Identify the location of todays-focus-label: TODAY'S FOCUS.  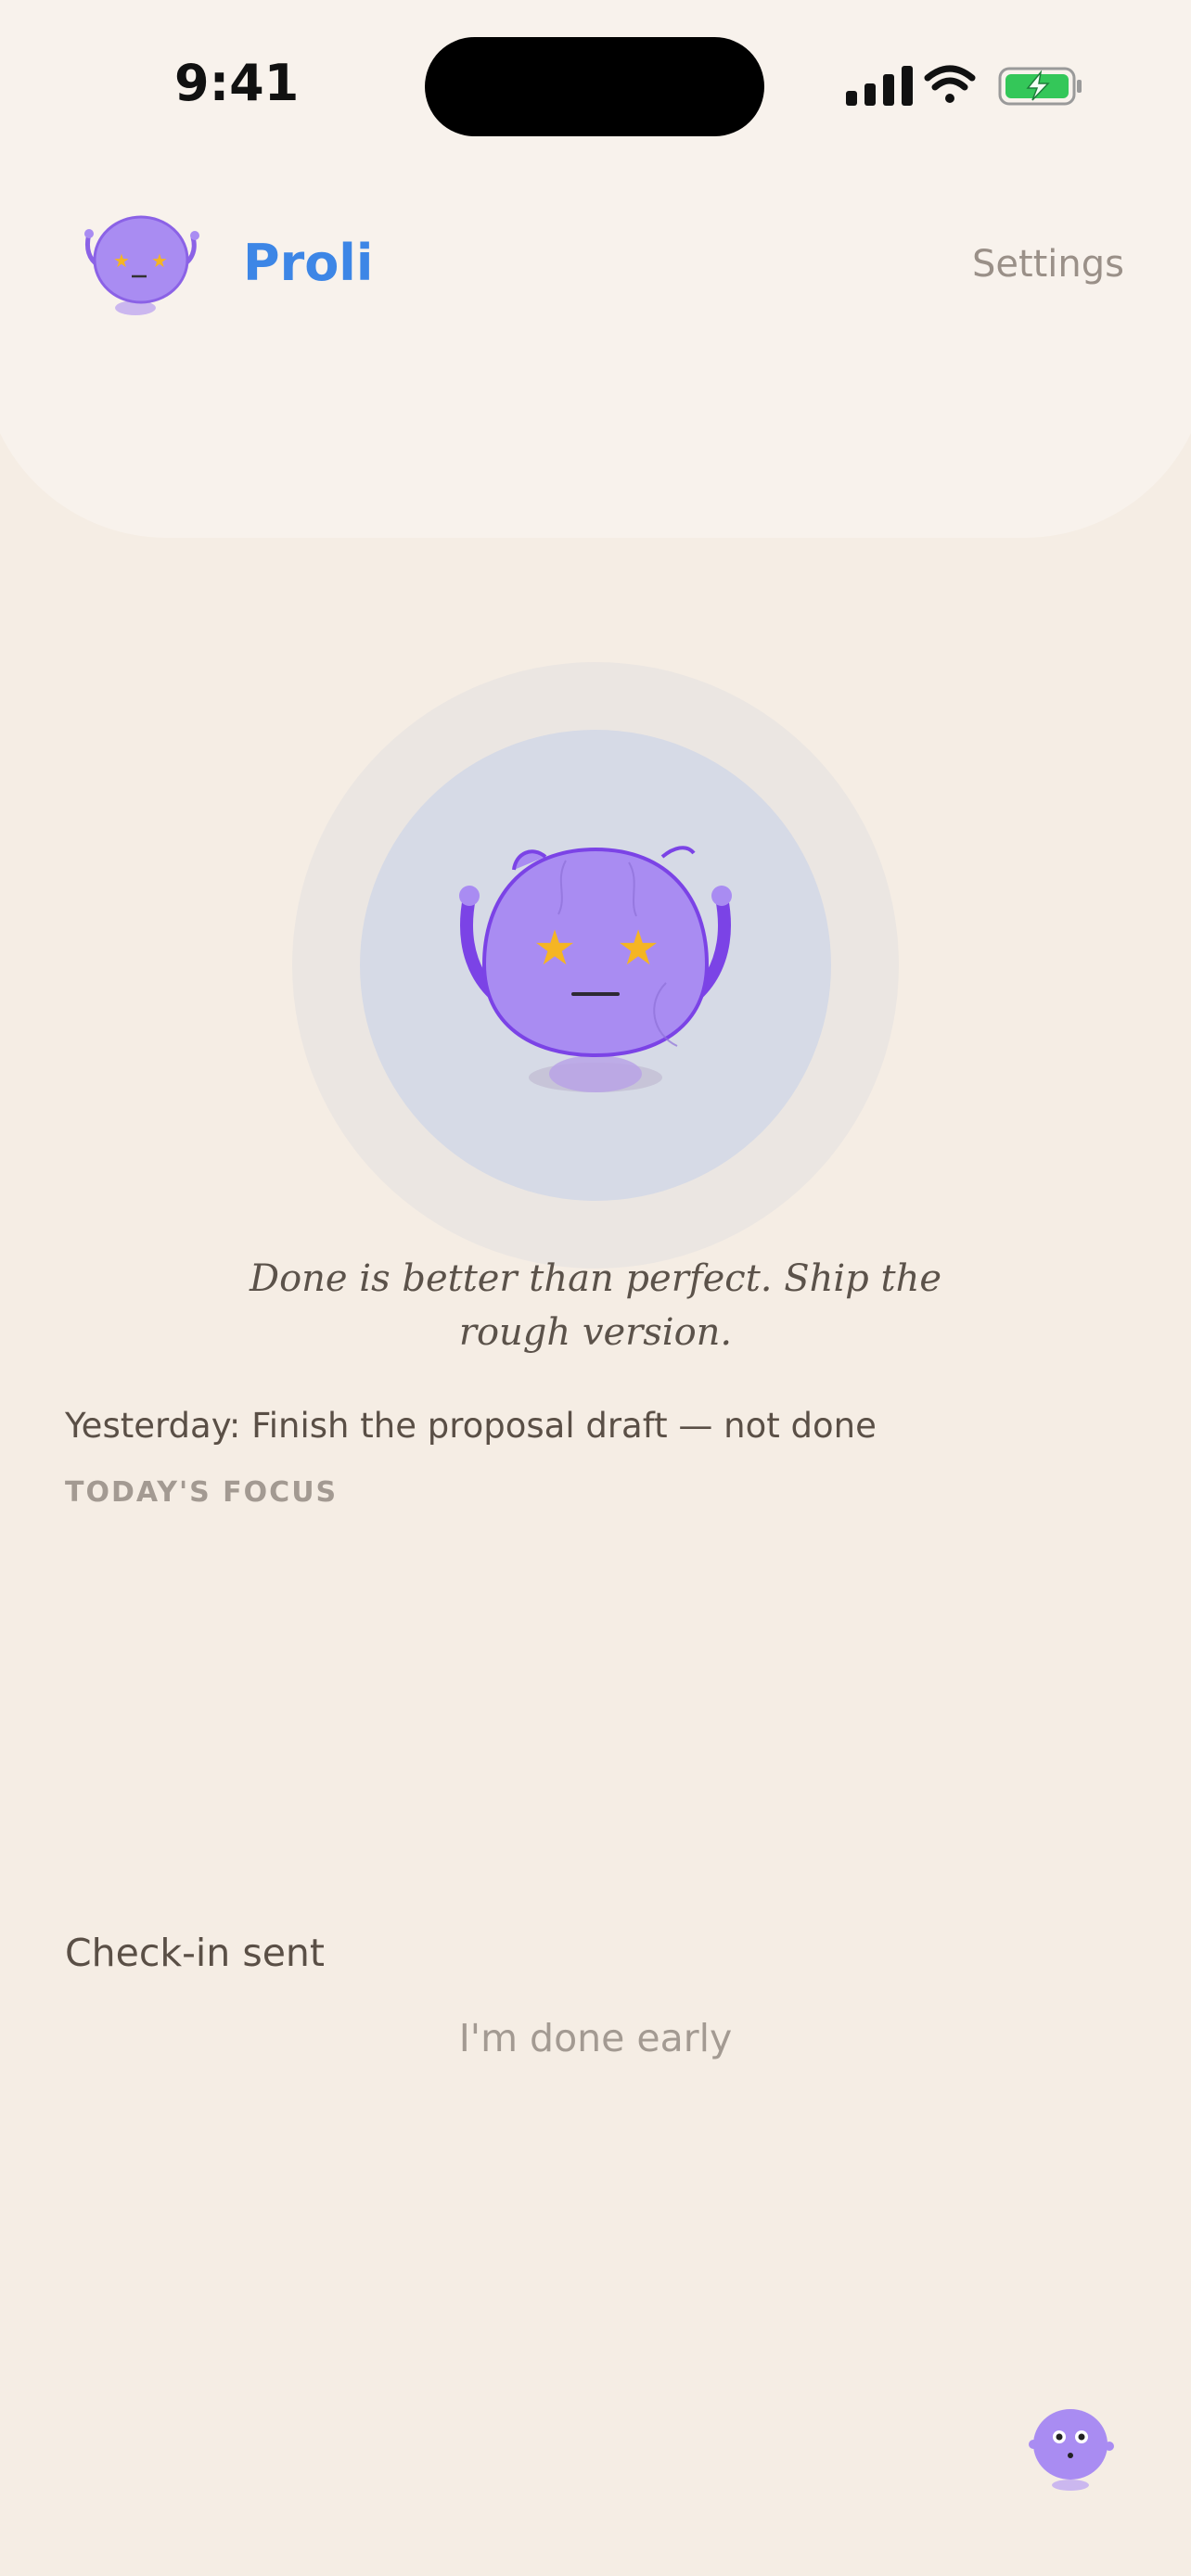
(202, 1492).